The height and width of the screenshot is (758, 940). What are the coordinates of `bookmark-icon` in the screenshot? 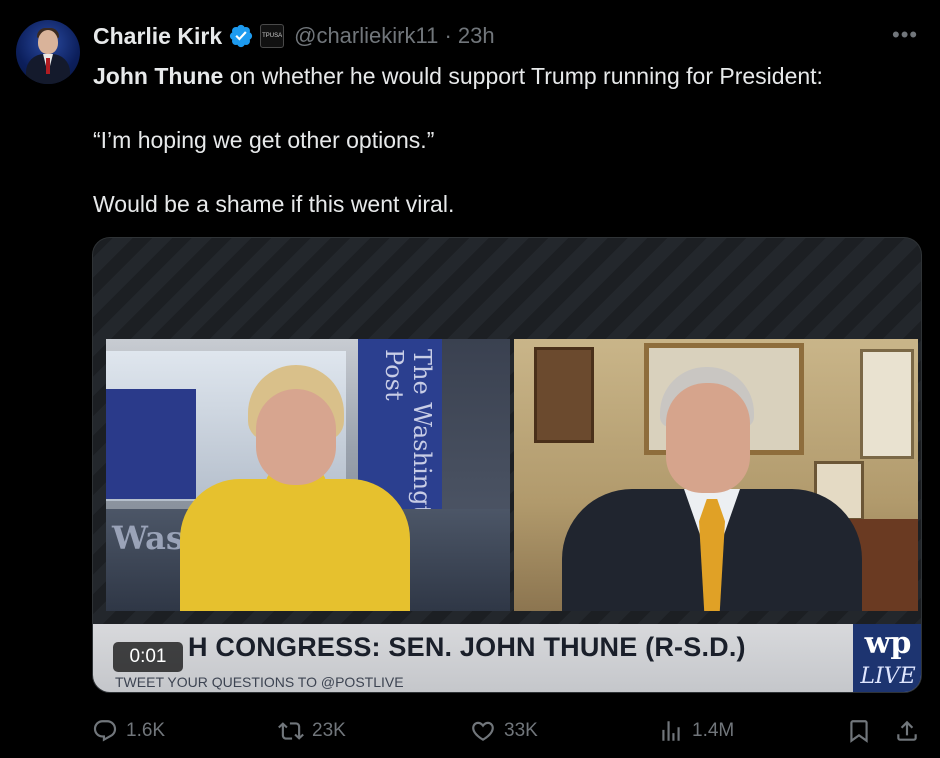 It's located at (859, 731).